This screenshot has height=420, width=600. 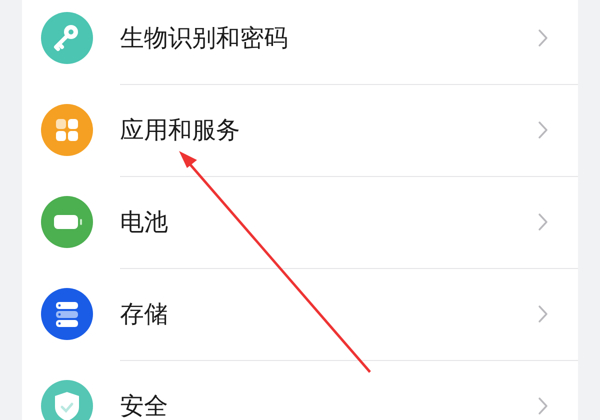 I want to click on item-label: 生物识别和密码, so click(x=204, y=38).